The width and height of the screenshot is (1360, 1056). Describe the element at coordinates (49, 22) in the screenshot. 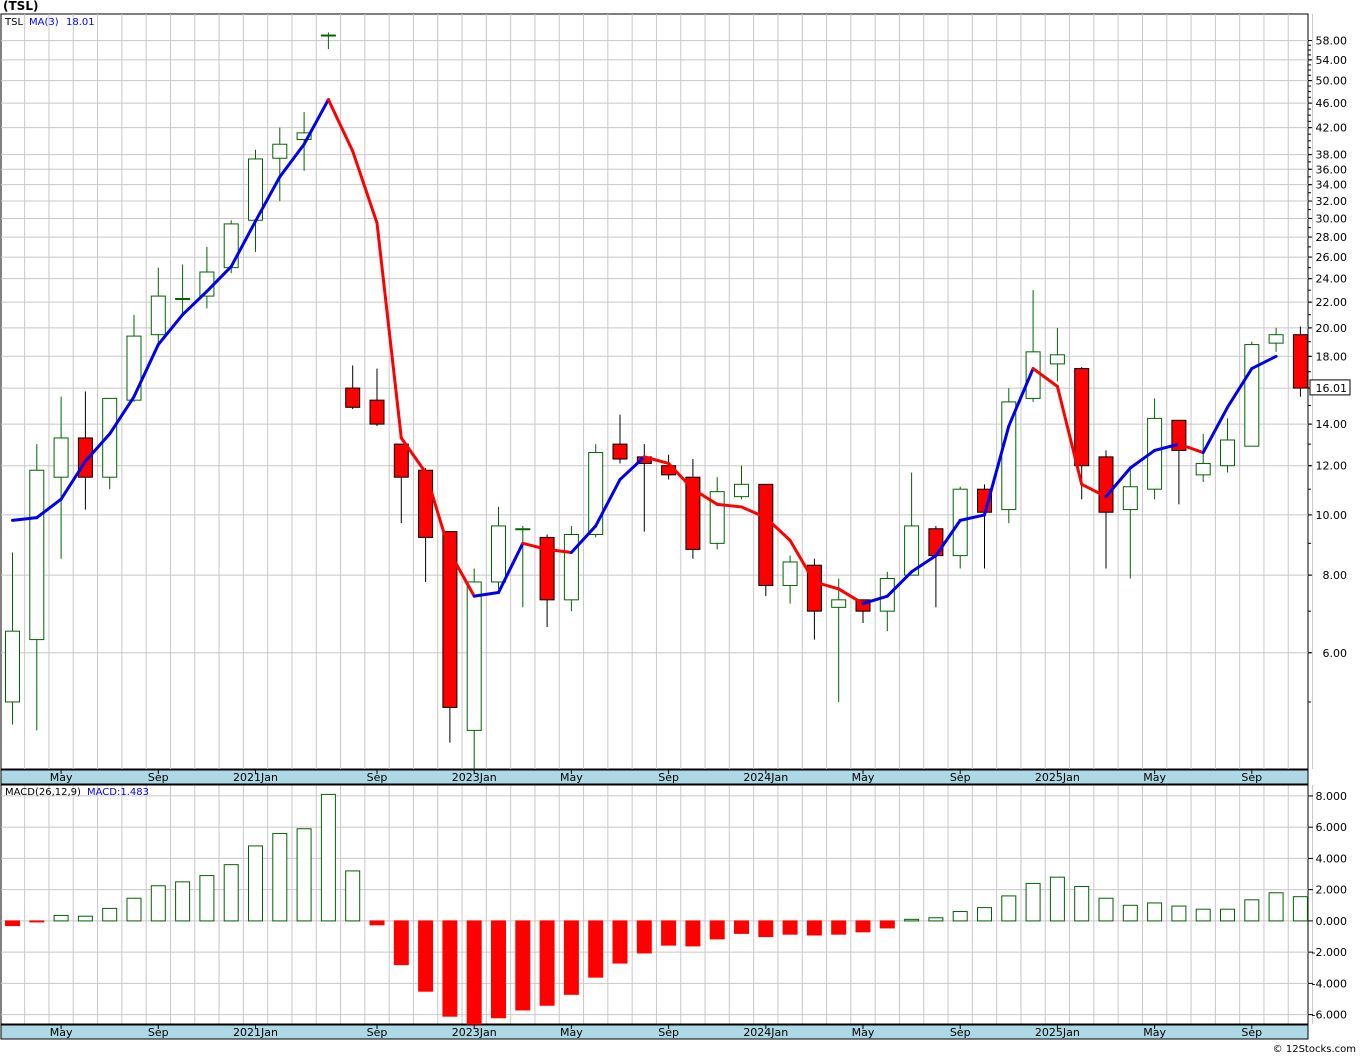

I see `price-legend: TSL MA(3) 18.01` at that location.